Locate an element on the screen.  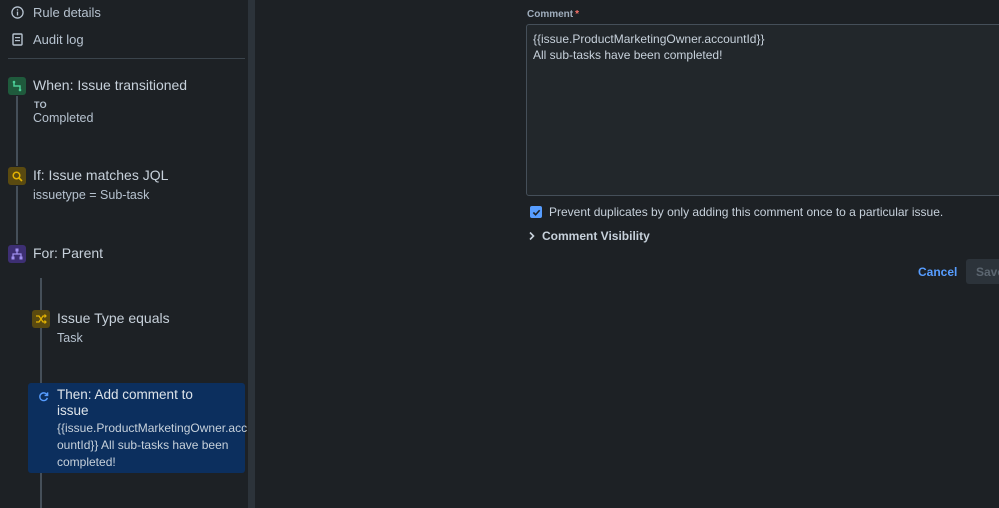
step-branch-title: For: Parent is located at coordinates (68, 253).